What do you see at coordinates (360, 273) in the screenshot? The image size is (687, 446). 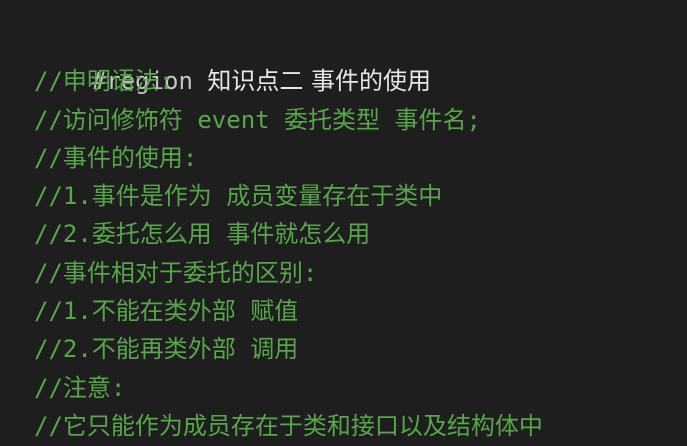 I see `comment-line: //事件相对于委托的区别:` at bounding box center [360, 273].